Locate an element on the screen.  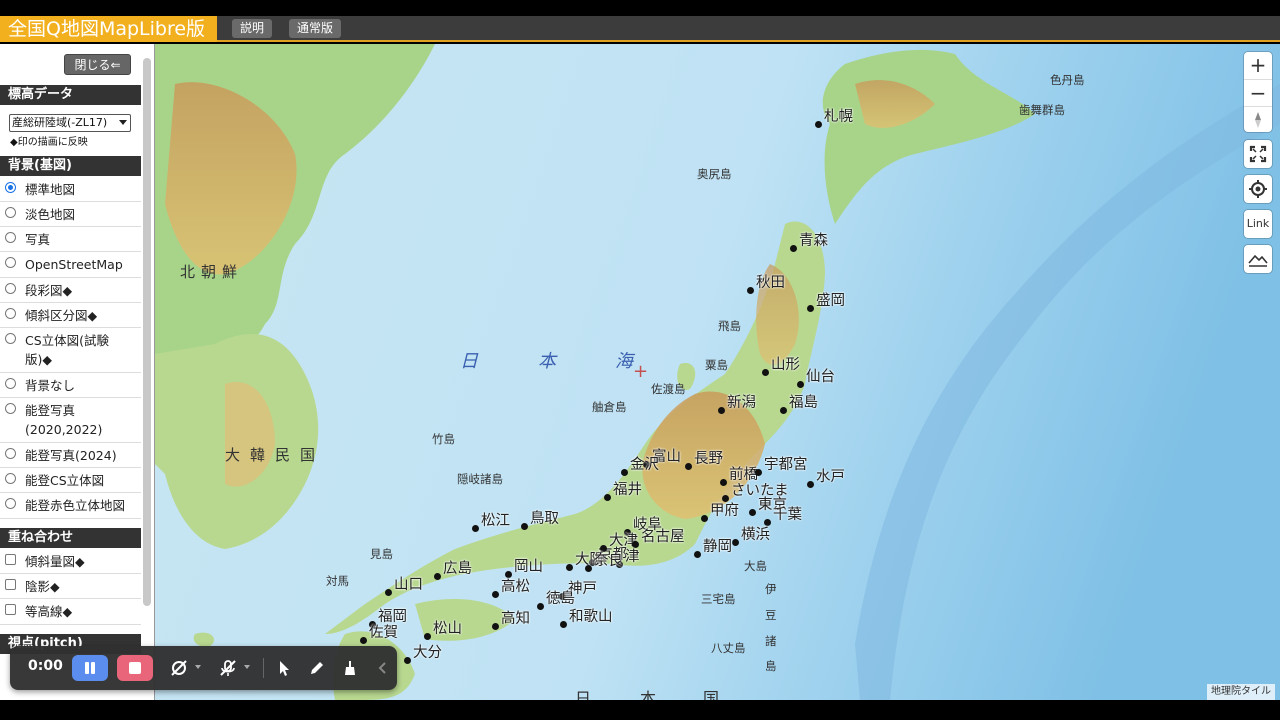
geolocate-button is located at coordinates (1258, 189).